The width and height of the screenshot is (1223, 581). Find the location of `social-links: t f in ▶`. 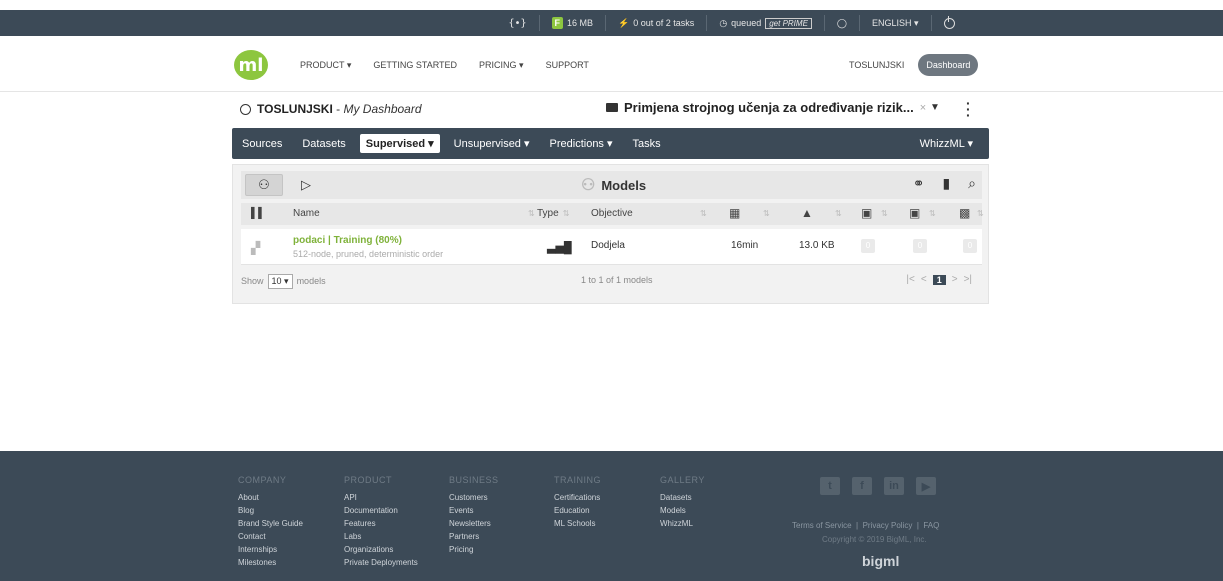

social-links: t f in ▶ is located at coordinates (878, 486).